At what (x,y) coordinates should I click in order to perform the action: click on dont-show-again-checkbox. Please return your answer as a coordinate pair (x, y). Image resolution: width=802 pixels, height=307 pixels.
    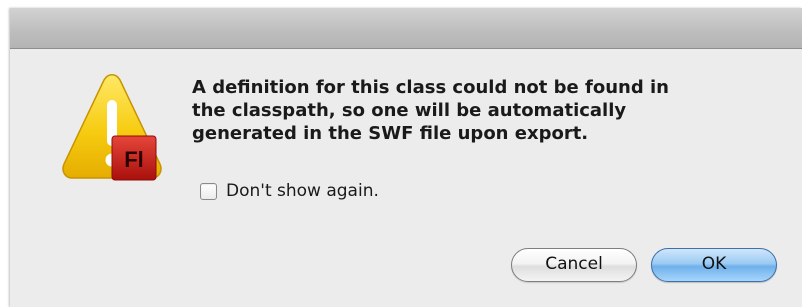
    Looking at the image, I should click on (208, 191).